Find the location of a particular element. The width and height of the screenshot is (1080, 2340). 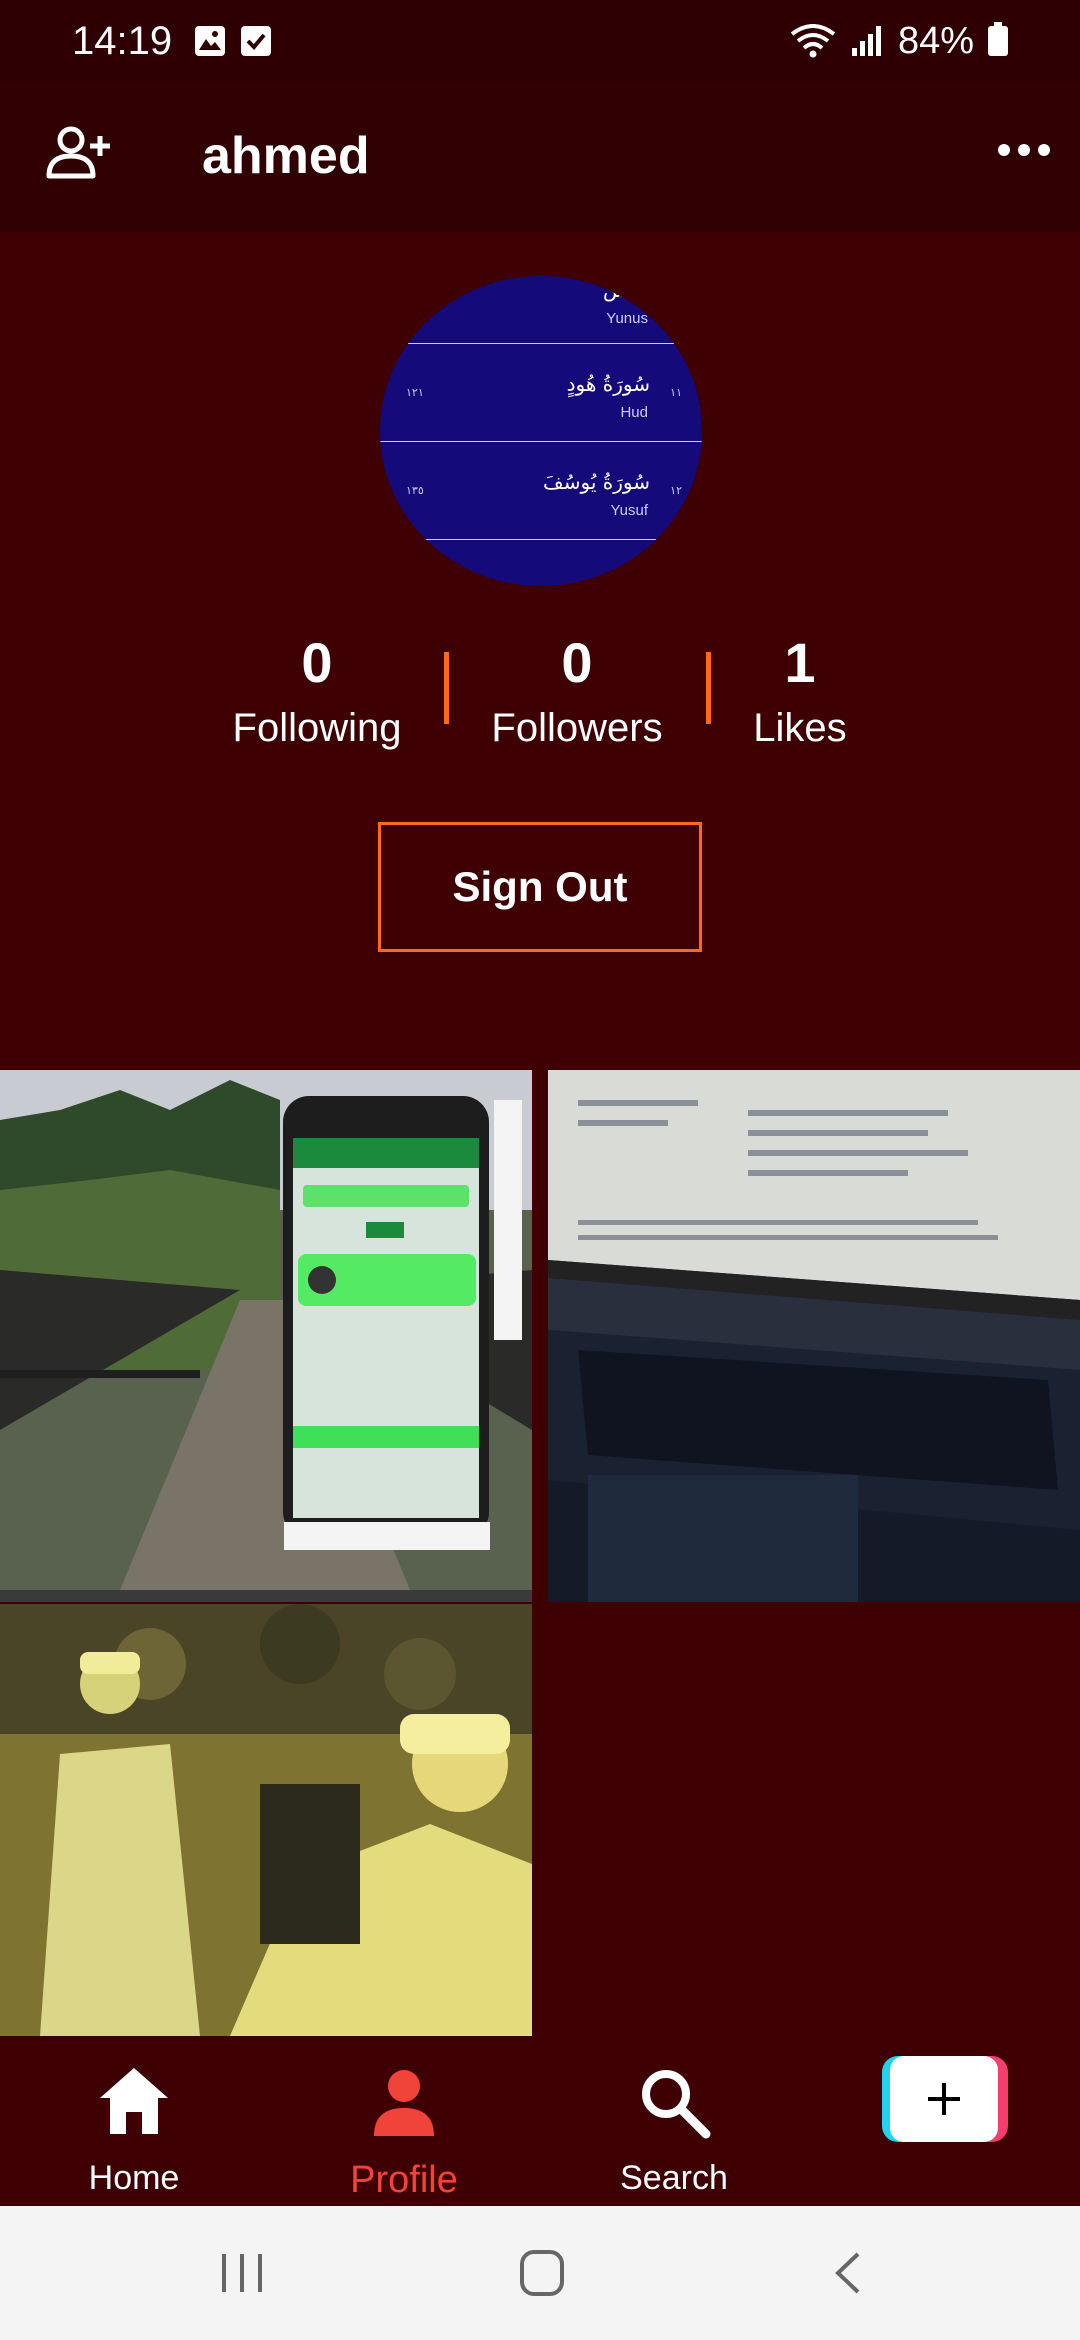

avatar-surah-english: Hud is located at coordinates (634, 412).